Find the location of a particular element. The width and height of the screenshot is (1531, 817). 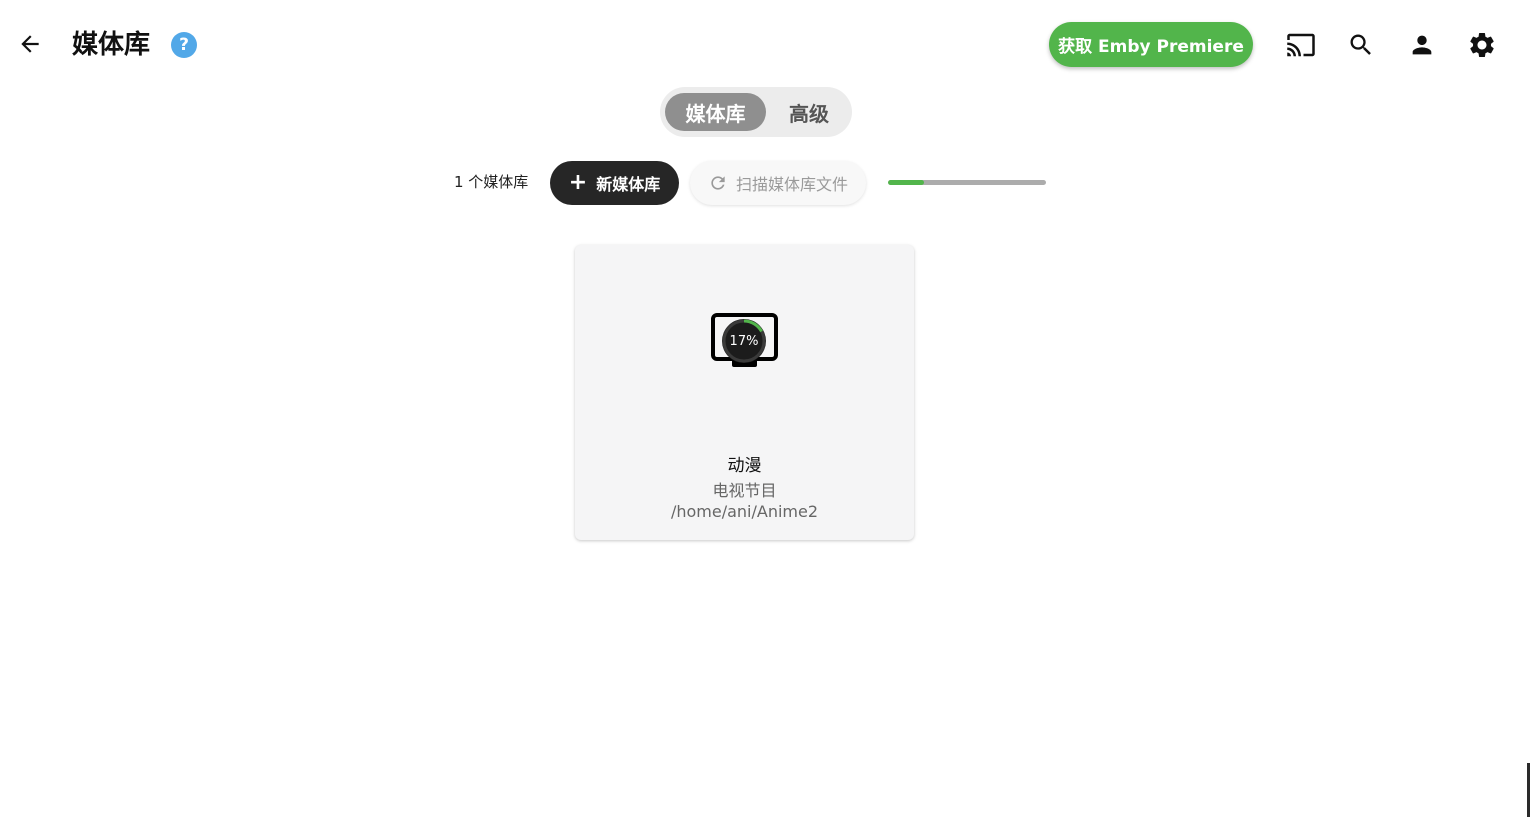

view-tabs: 媒体库 高级 is located at coordinates (756, 112).